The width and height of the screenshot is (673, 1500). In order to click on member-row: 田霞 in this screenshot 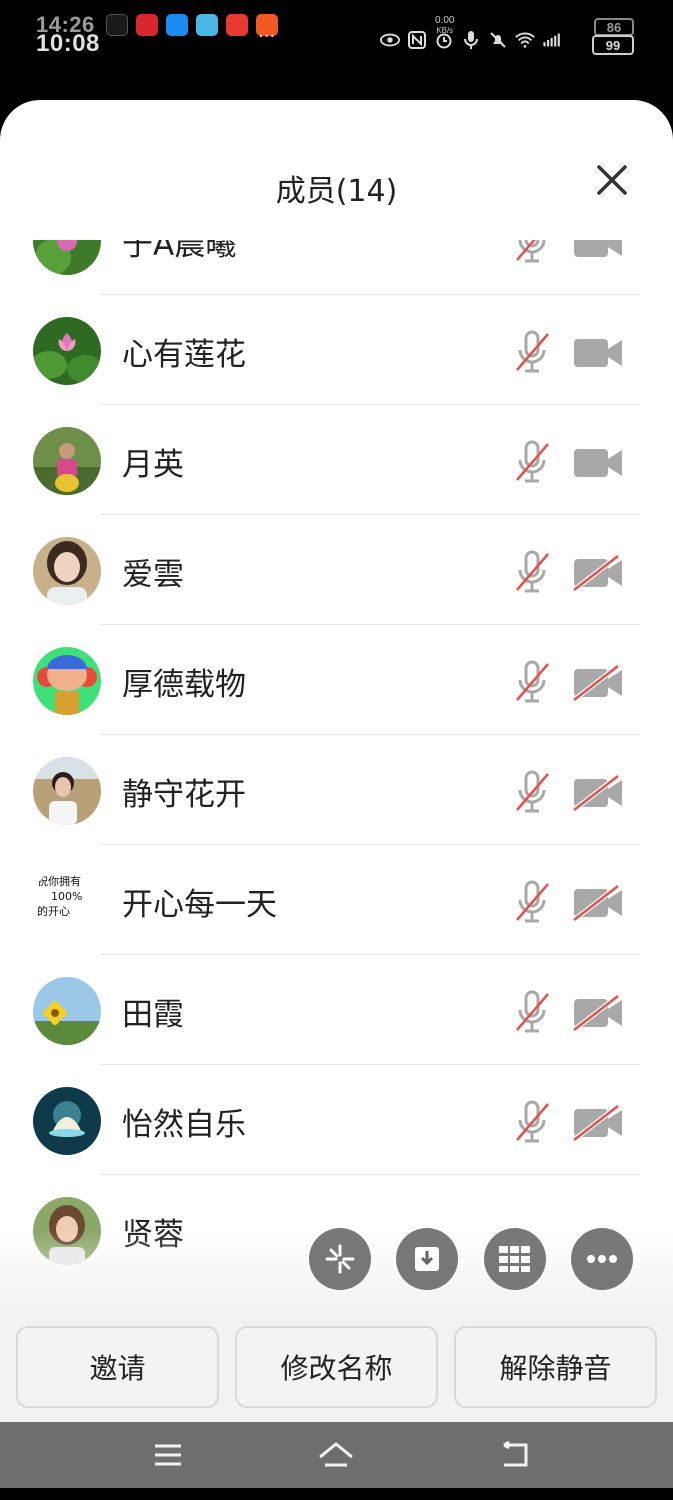, I will do `click(336, 1010)`.